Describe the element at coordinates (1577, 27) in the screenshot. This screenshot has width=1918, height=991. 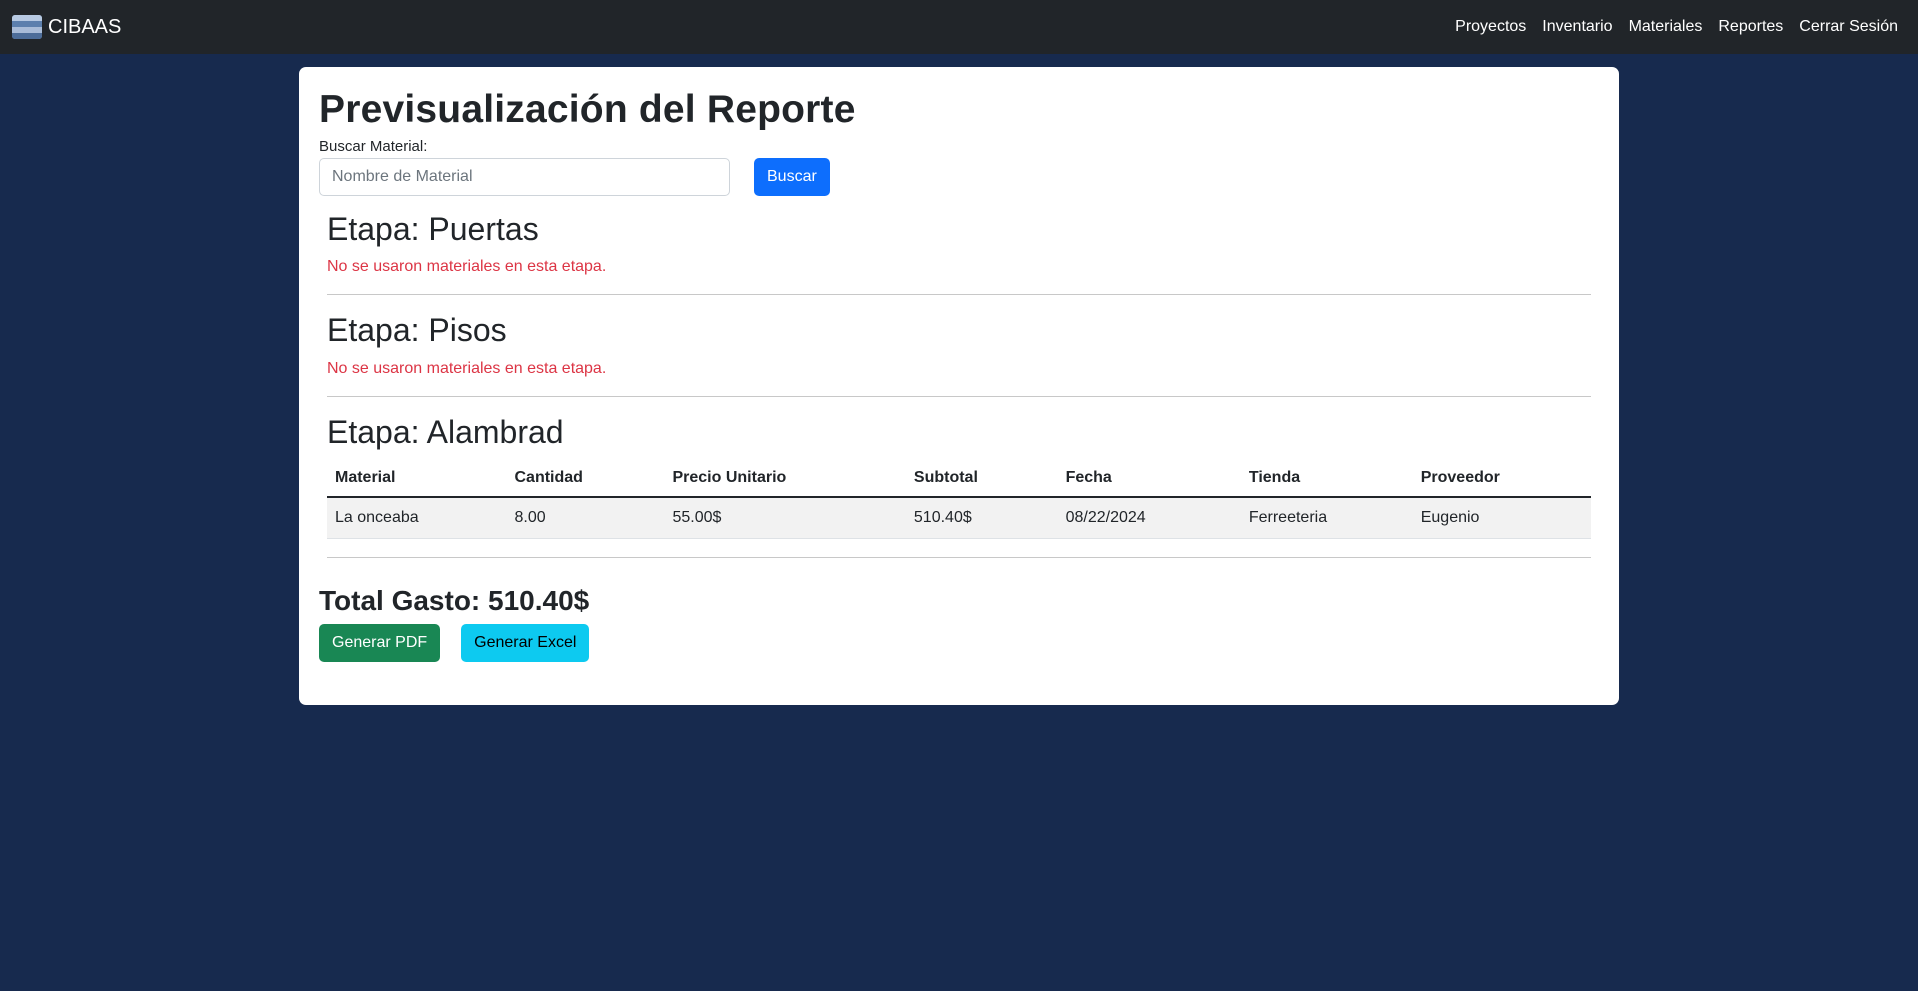
I see `nav-link-inventario: Inventario` at that location.